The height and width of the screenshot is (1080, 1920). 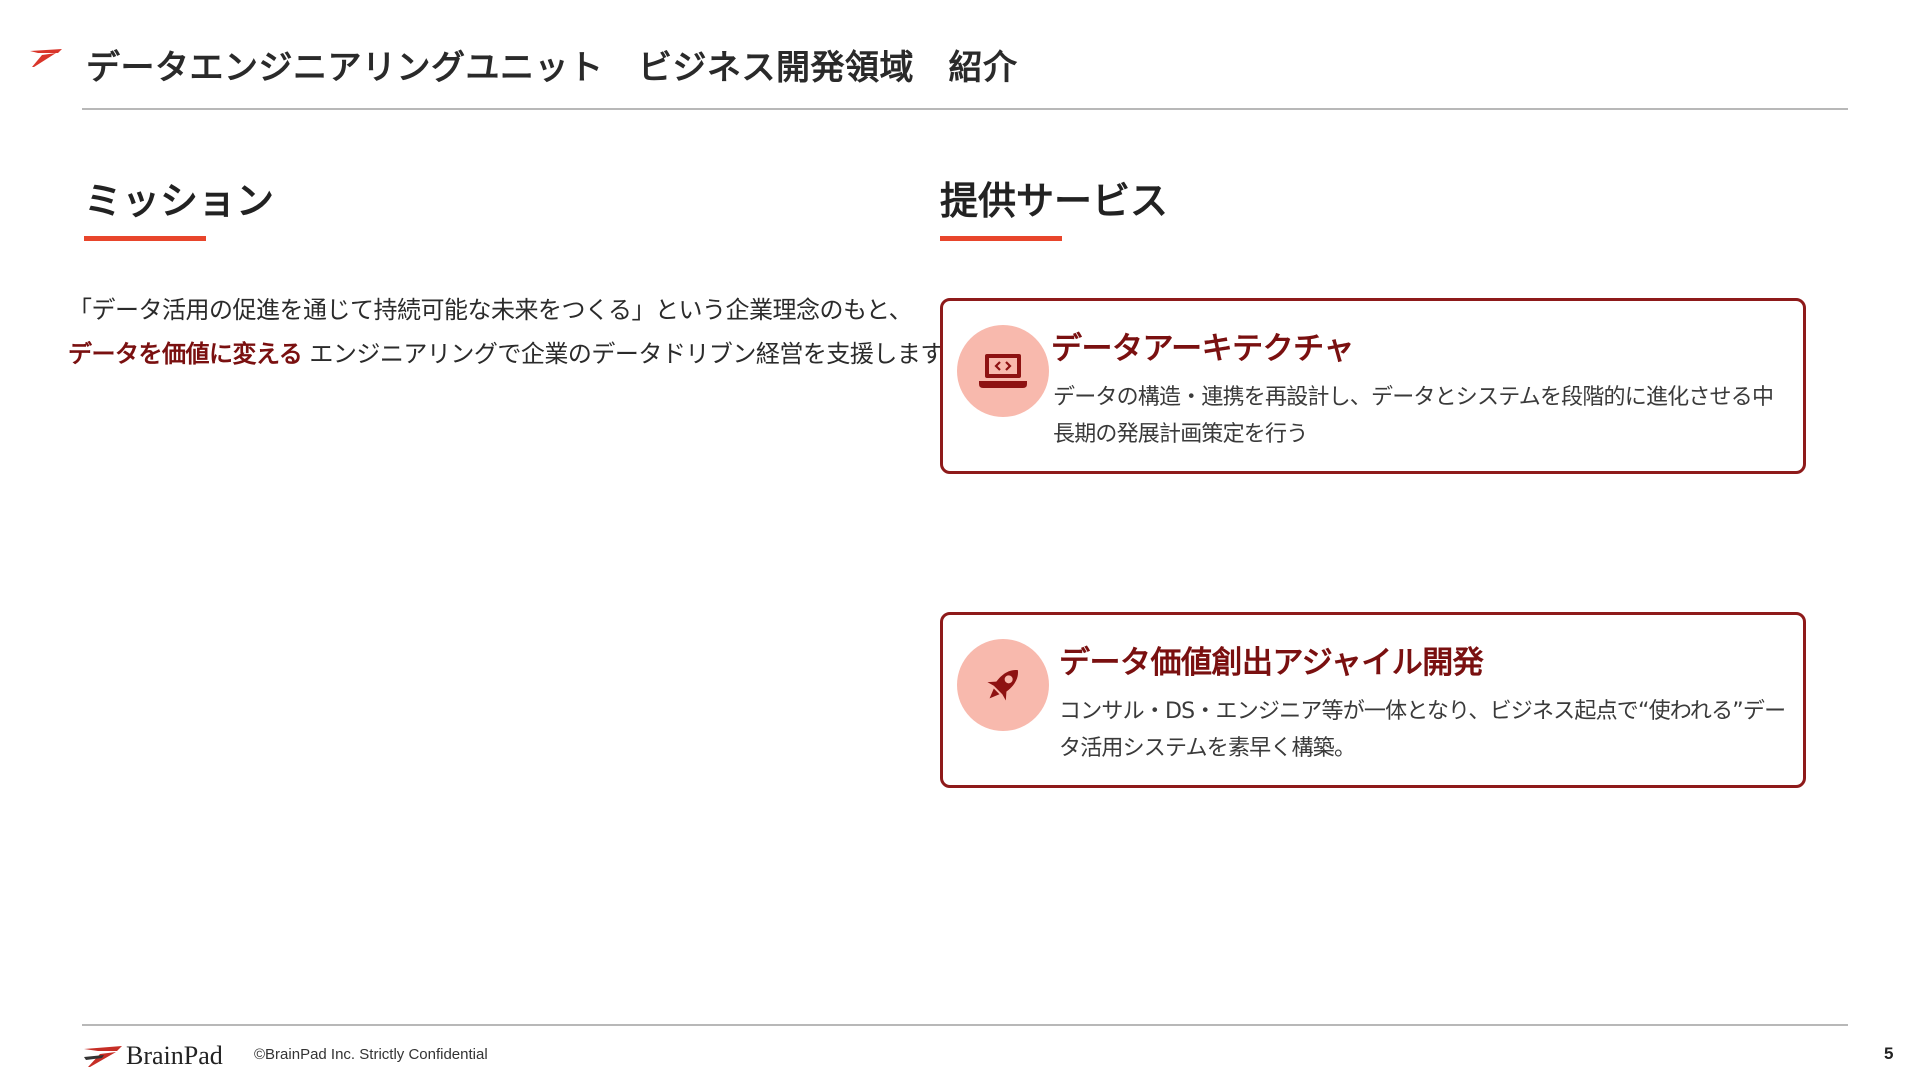 I want to click on footer-brand-name: BrainPad, so click(x=174, y=1055).